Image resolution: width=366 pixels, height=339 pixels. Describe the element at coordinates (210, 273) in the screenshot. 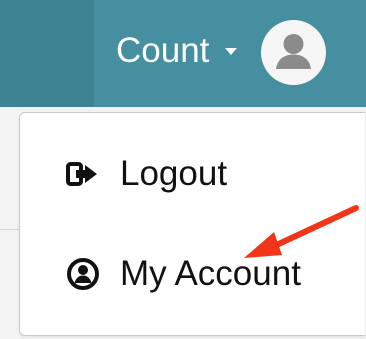

I see `my-account-label: My Account` at that location.